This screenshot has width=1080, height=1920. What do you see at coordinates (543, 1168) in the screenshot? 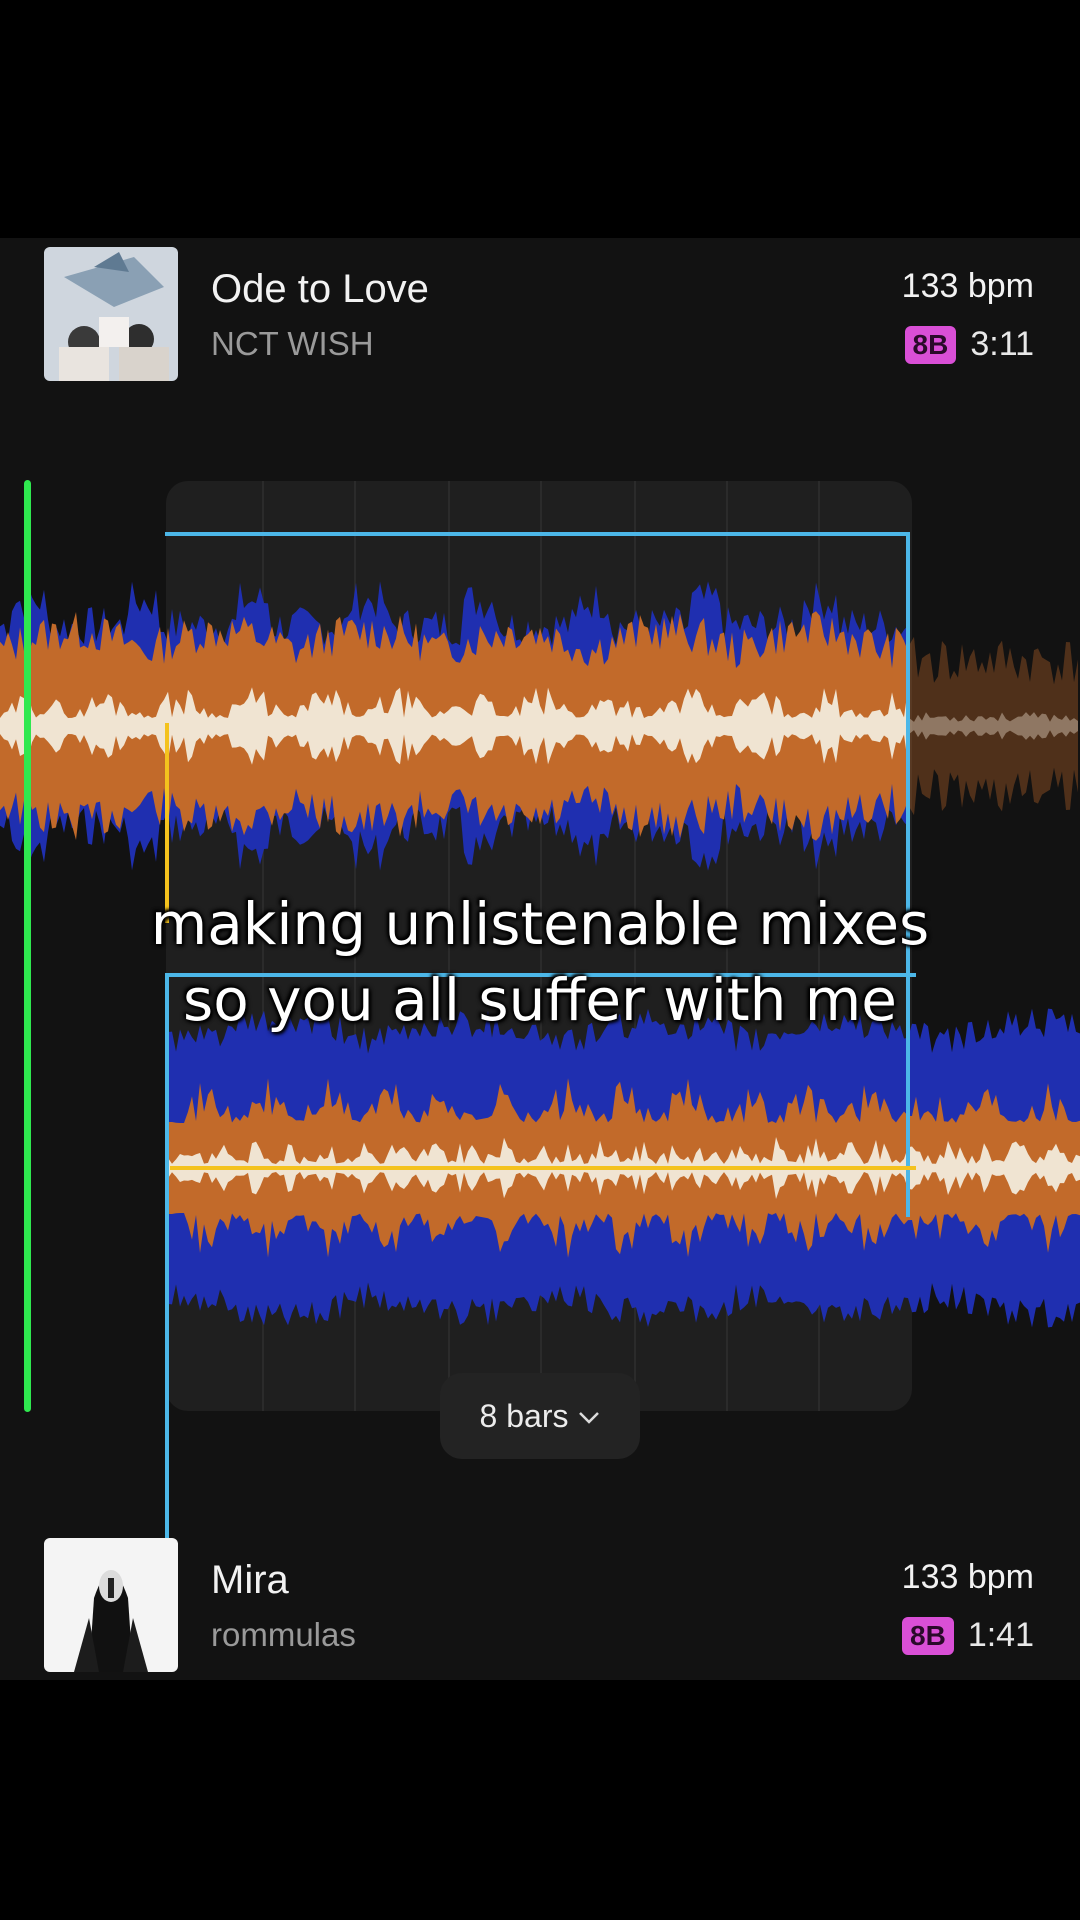
I see `transition-line` at bounding box center [543, 1168].